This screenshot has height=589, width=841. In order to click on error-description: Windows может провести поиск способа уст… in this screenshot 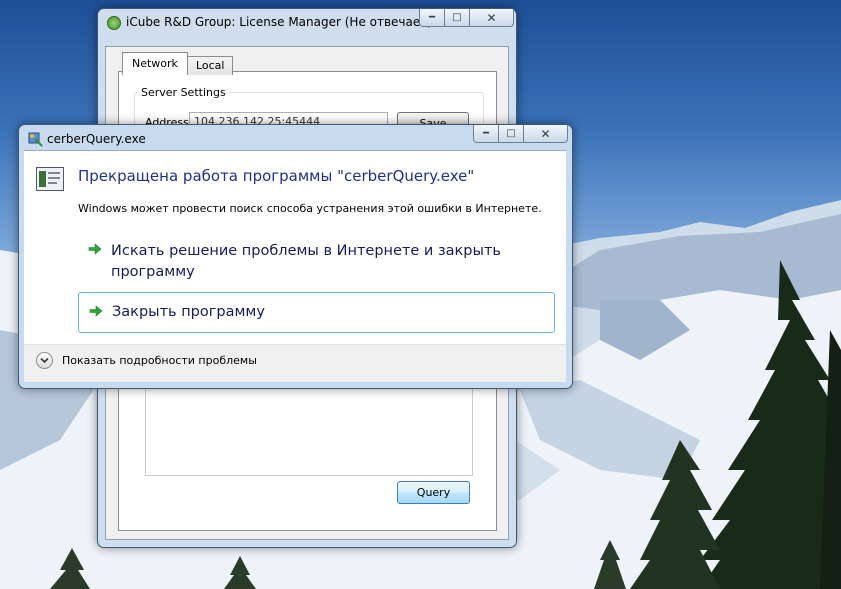, I will do `click(310, 208)`.